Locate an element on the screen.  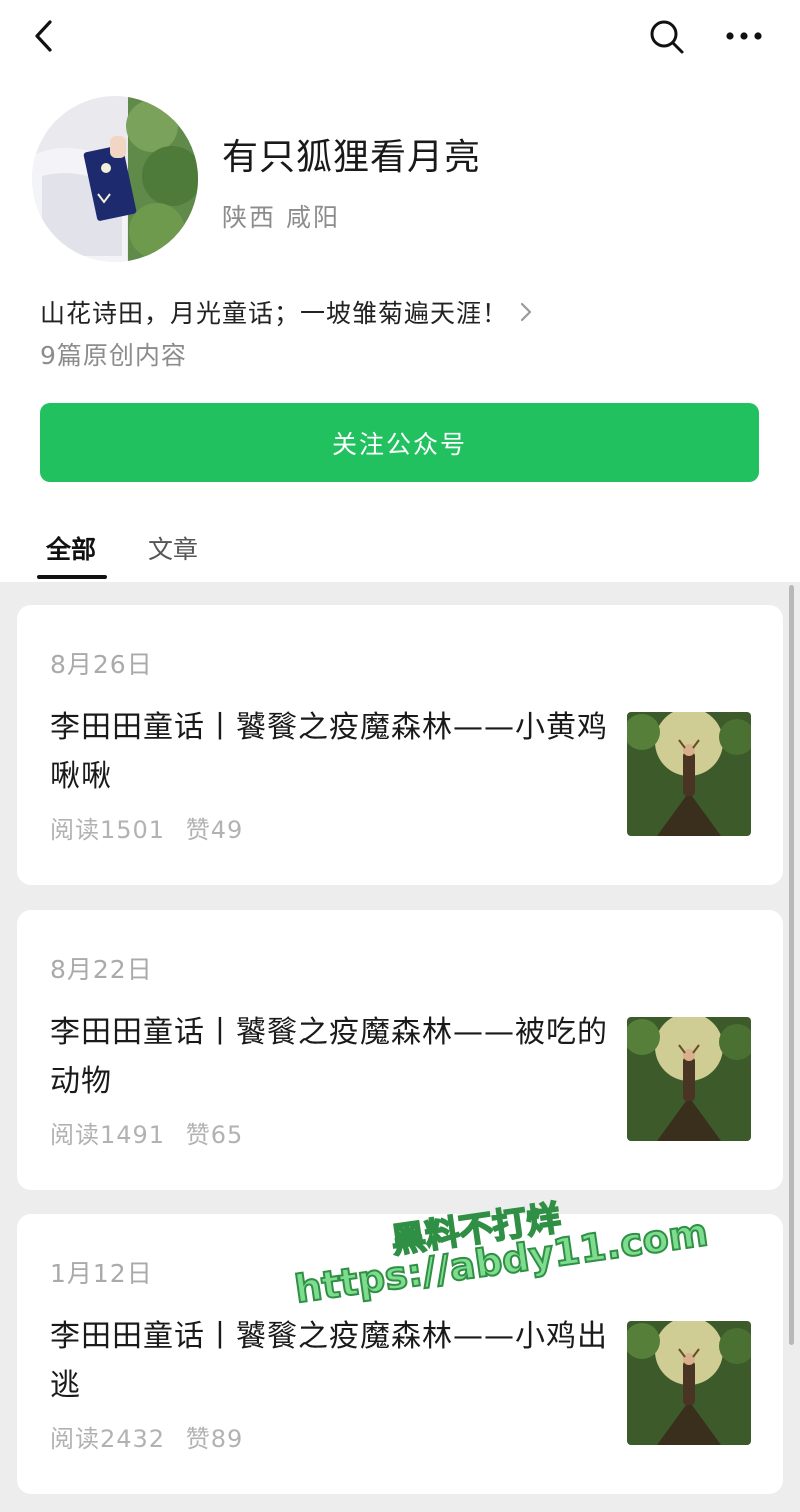
read-count: 阅读1491 is located at coordinates (108, 1135).